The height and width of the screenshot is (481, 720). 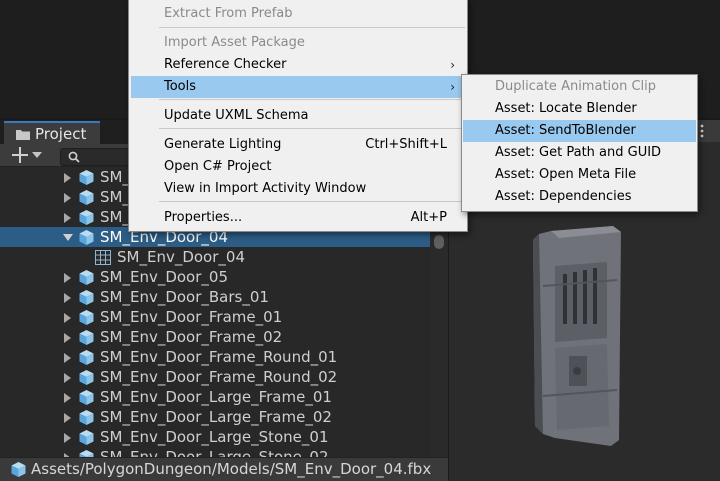 I want to click on menu-item: Generate Lighting Ctrl+Shift+L, so click(x=298, y=145).